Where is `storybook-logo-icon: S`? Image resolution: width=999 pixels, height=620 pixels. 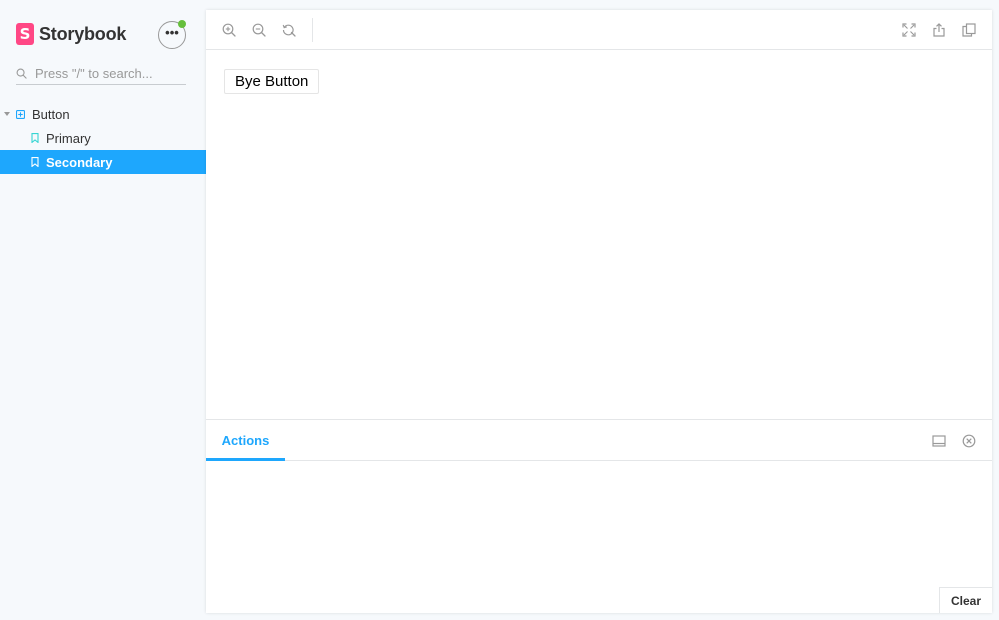 storybook-logo-icon: S is located at coordinates (25, 34).